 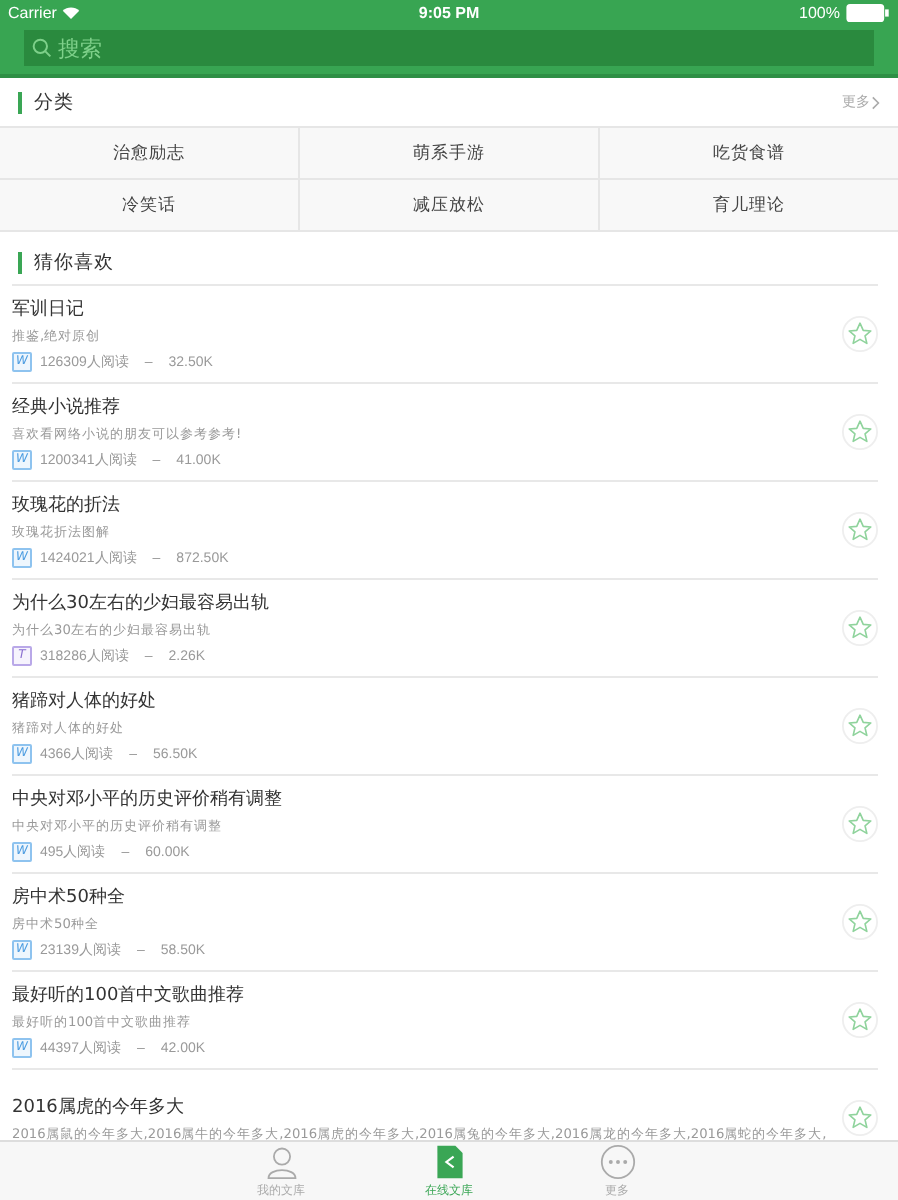 I want to click on wifi-icon, so click(x=71, y=13).